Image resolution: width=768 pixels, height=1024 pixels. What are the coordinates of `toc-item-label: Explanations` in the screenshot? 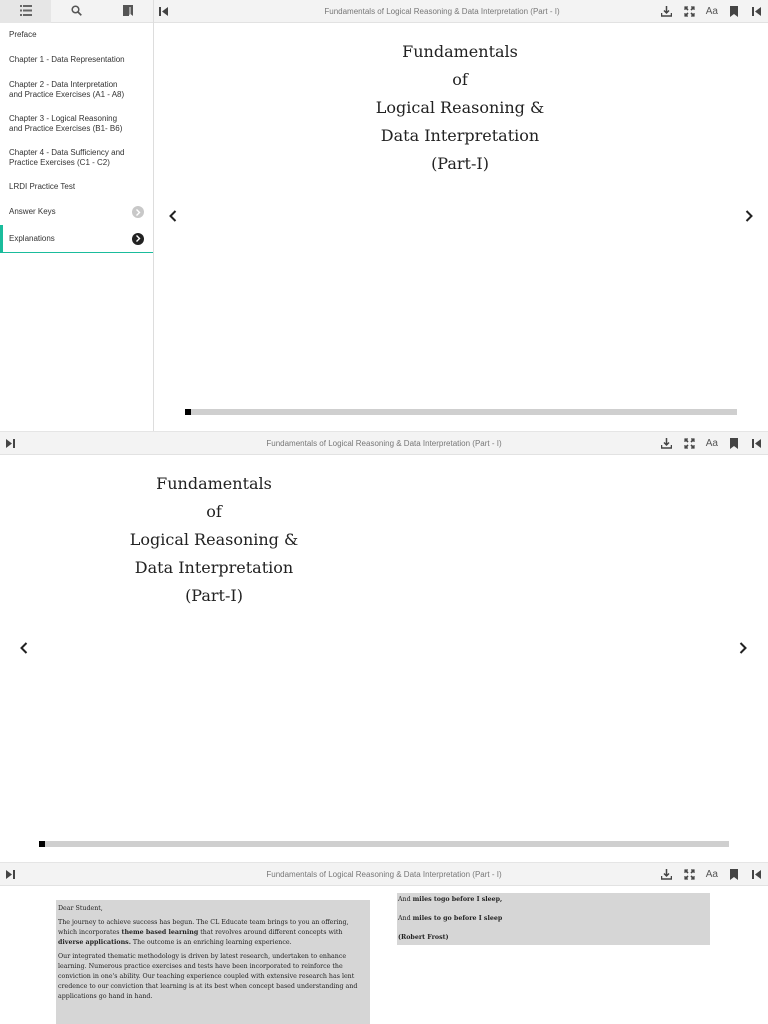 It's located at (32, 238).